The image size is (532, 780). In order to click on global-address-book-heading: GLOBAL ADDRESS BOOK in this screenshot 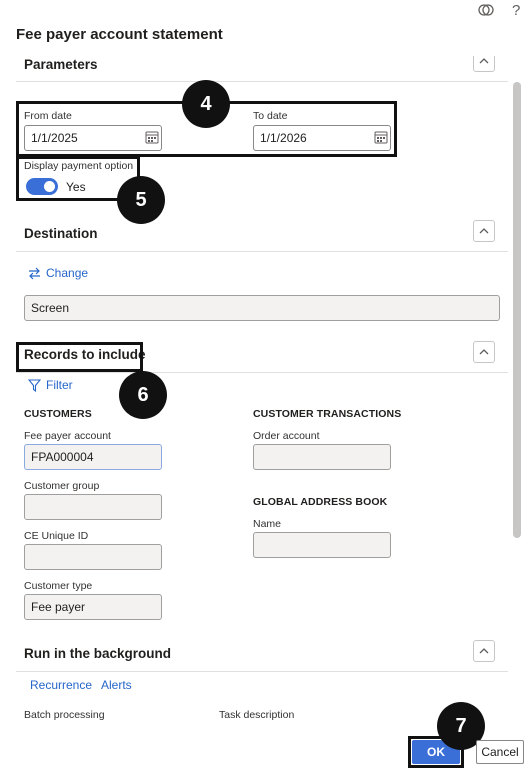, I will do `click(320, 502)`.